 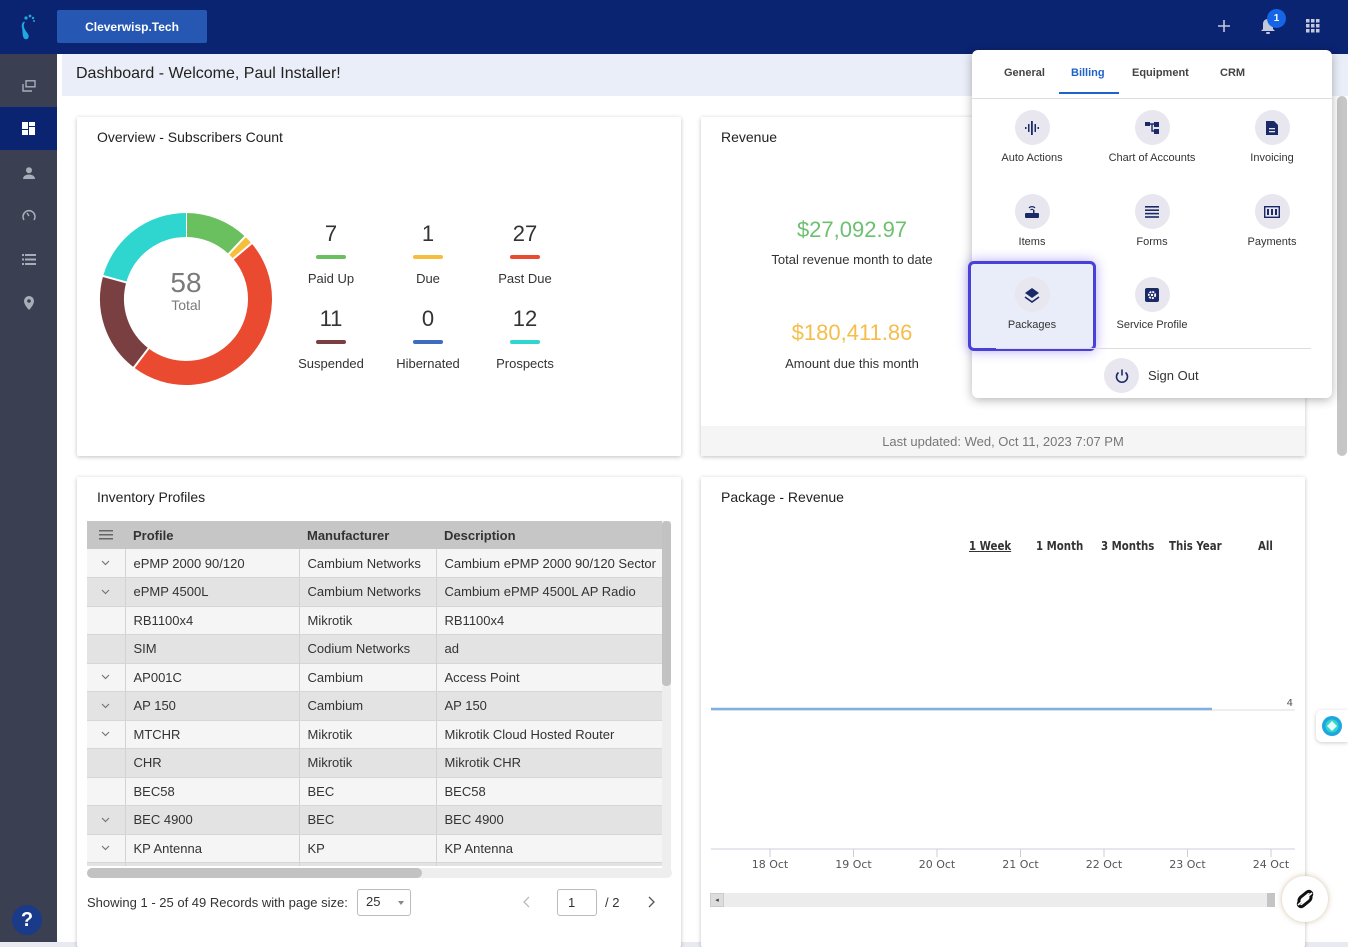 I want to click on scroll-left-button: ◂, so click(x=717, y=900).